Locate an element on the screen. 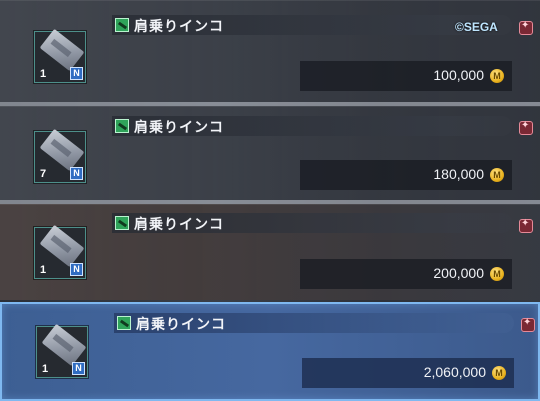 Image resolution: width=540 pixels, height=401 pixels. price-box: 100,000 M is located at coordinates (406, 76).